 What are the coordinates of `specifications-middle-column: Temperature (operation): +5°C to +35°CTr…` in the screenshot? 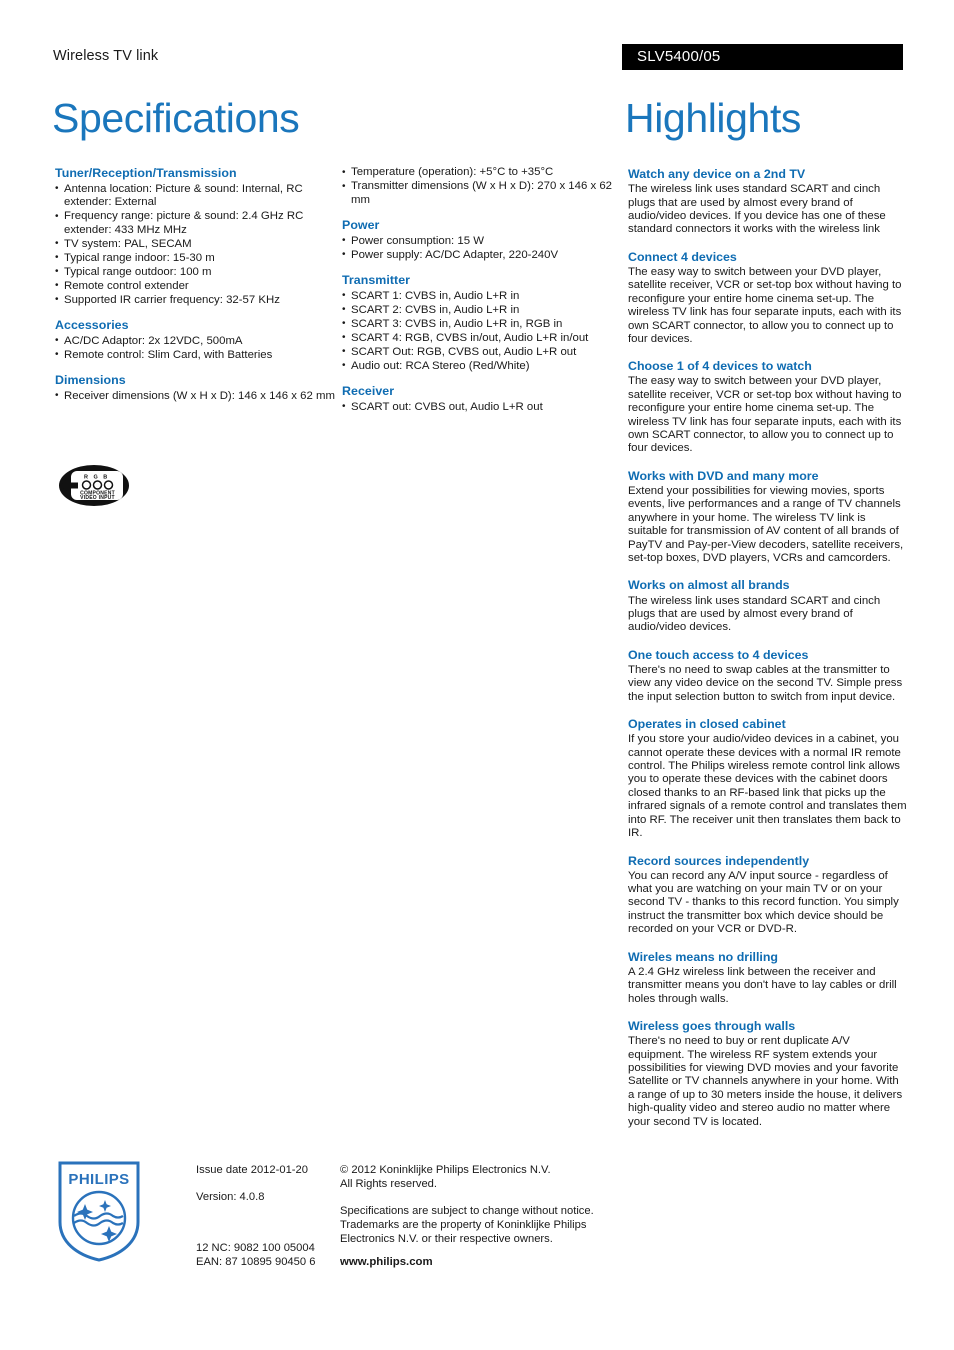 It's located at (483, 290).